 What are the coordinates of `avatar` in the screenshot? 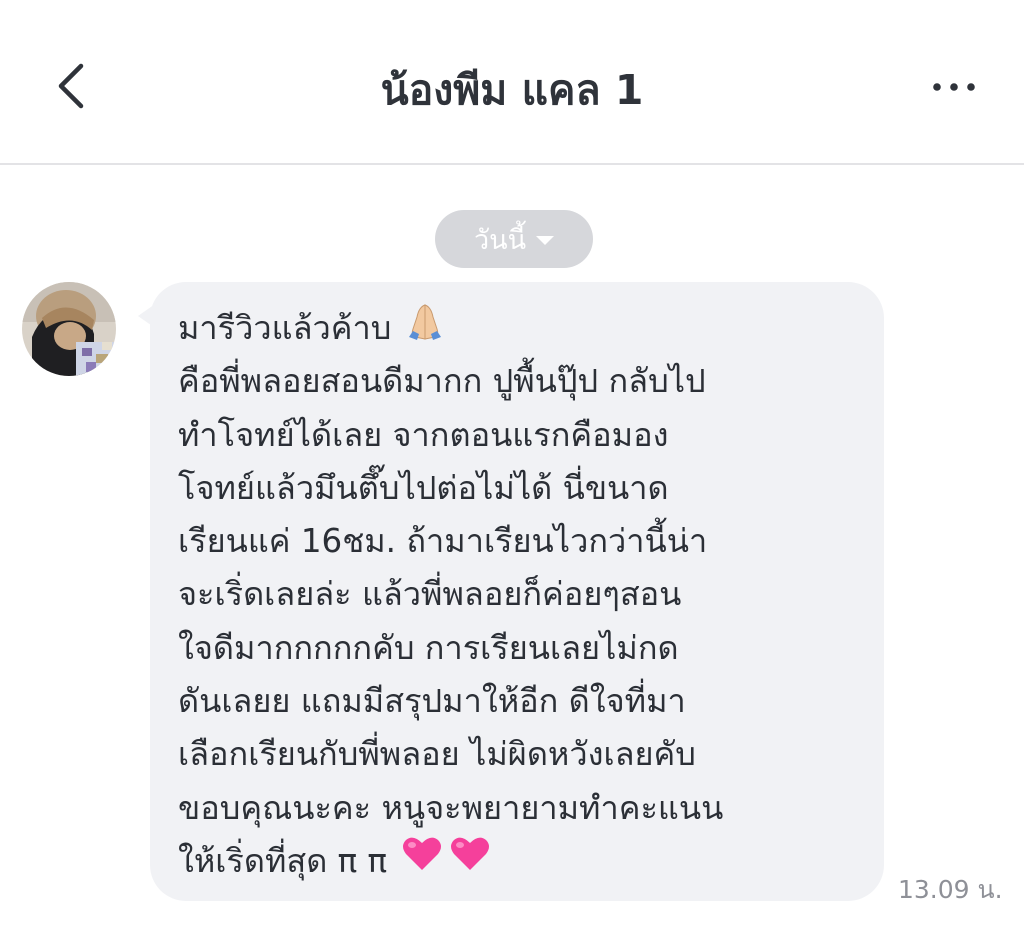 It's located at (69, 329).